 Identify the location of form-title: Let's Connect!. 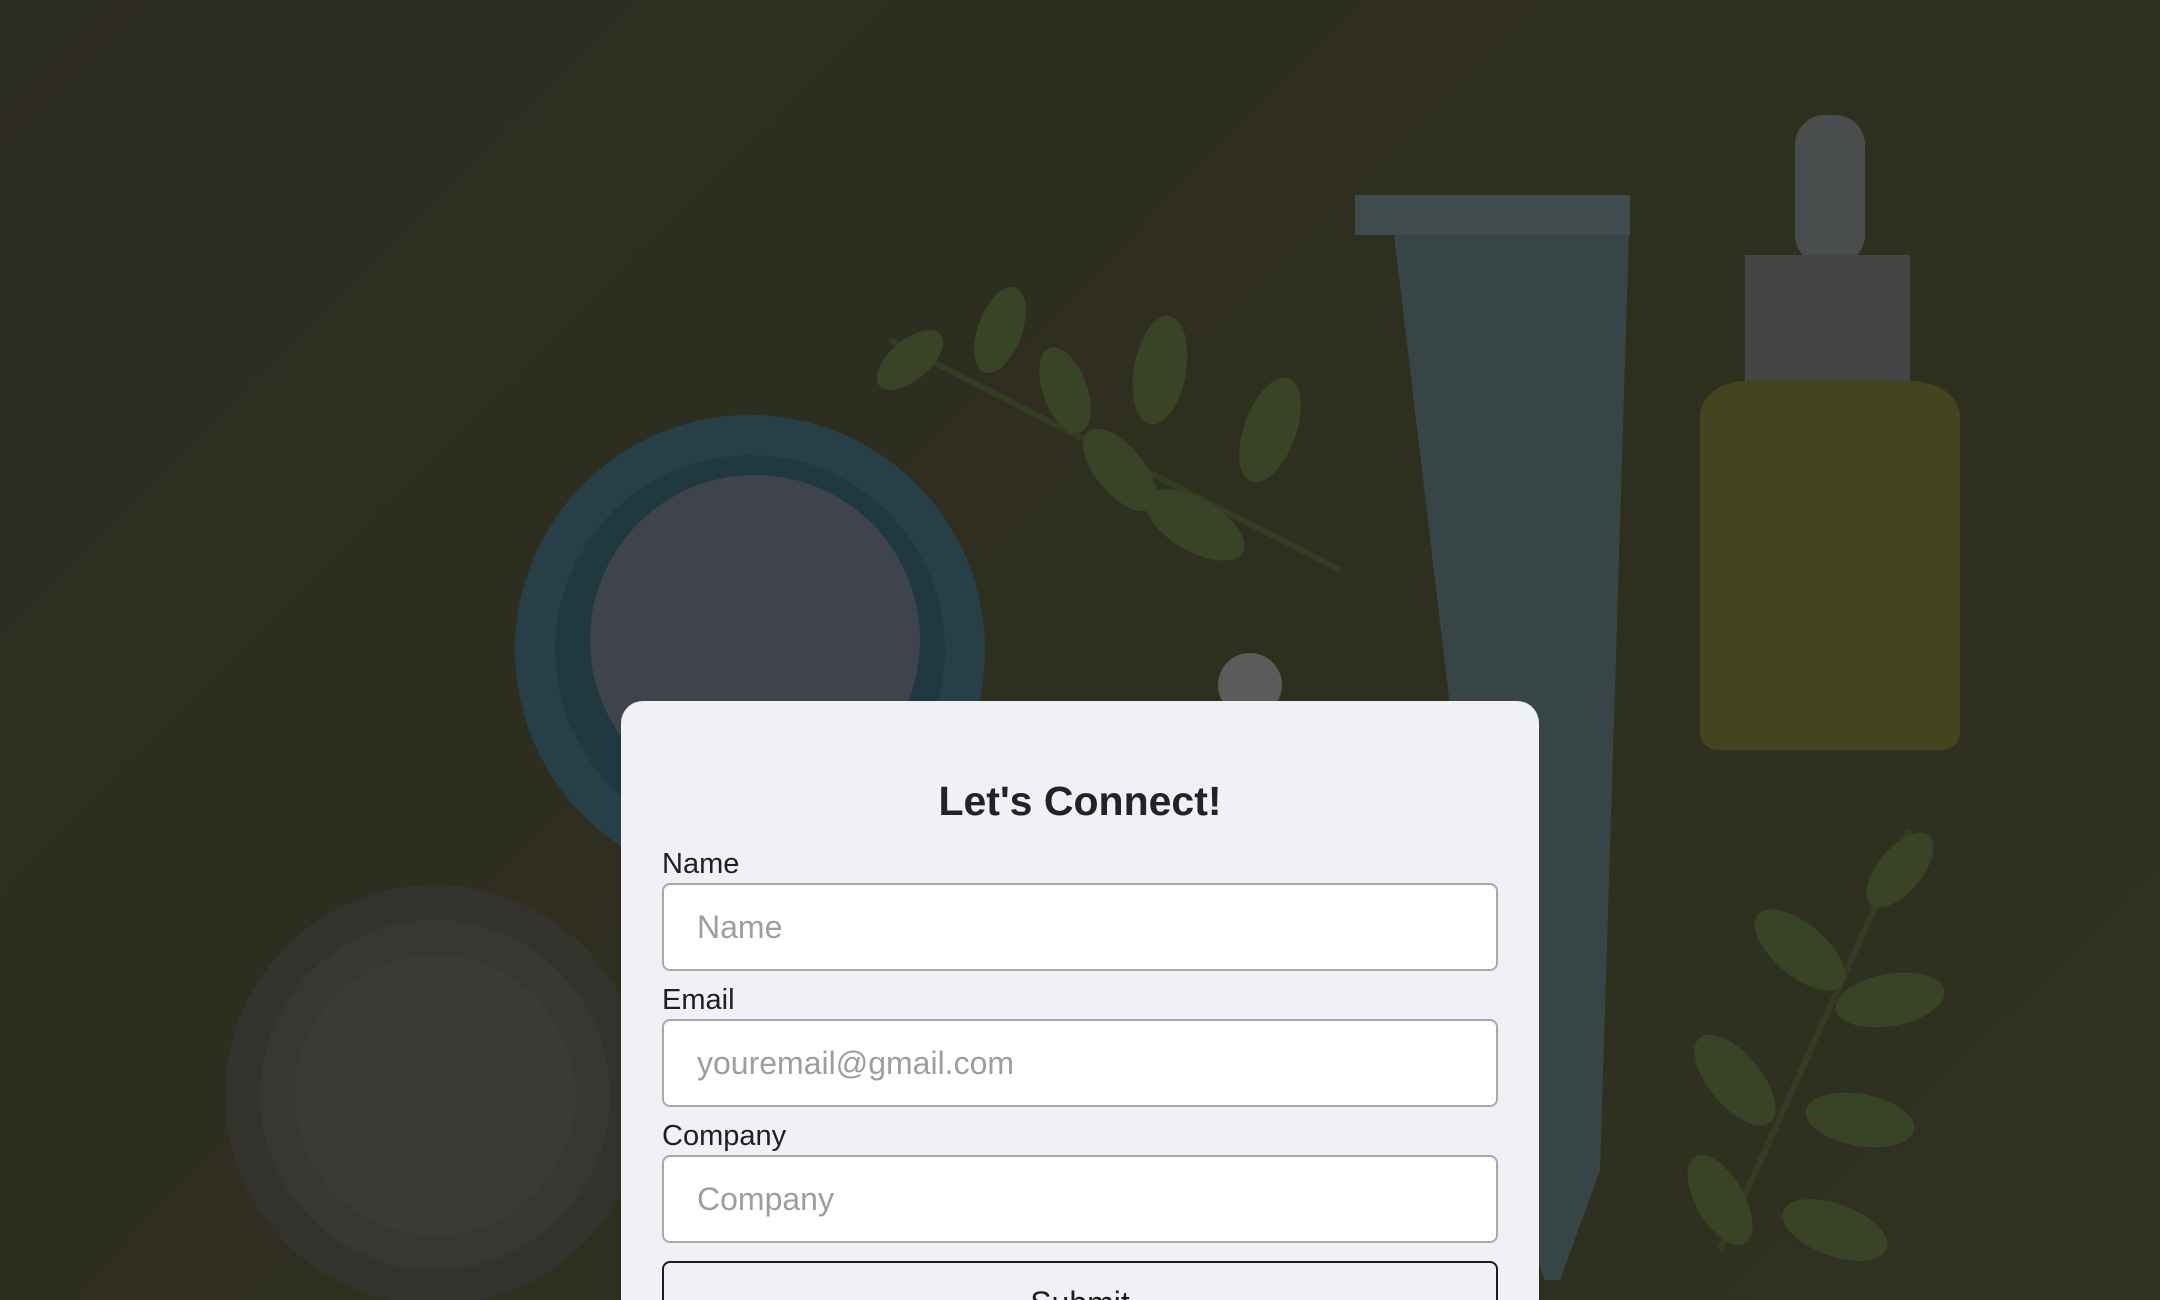
(1080, 801).